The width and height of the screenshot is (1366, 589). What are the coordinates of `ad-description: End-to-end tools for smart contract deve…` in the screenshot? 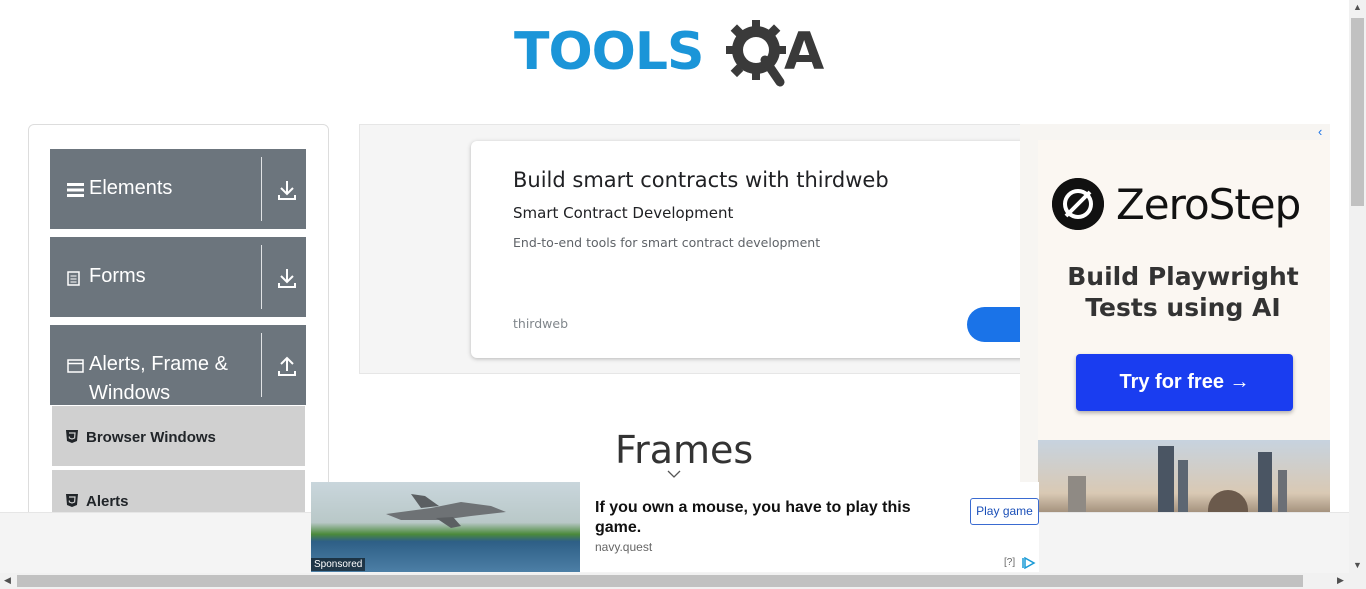 It's located at (667, 242).